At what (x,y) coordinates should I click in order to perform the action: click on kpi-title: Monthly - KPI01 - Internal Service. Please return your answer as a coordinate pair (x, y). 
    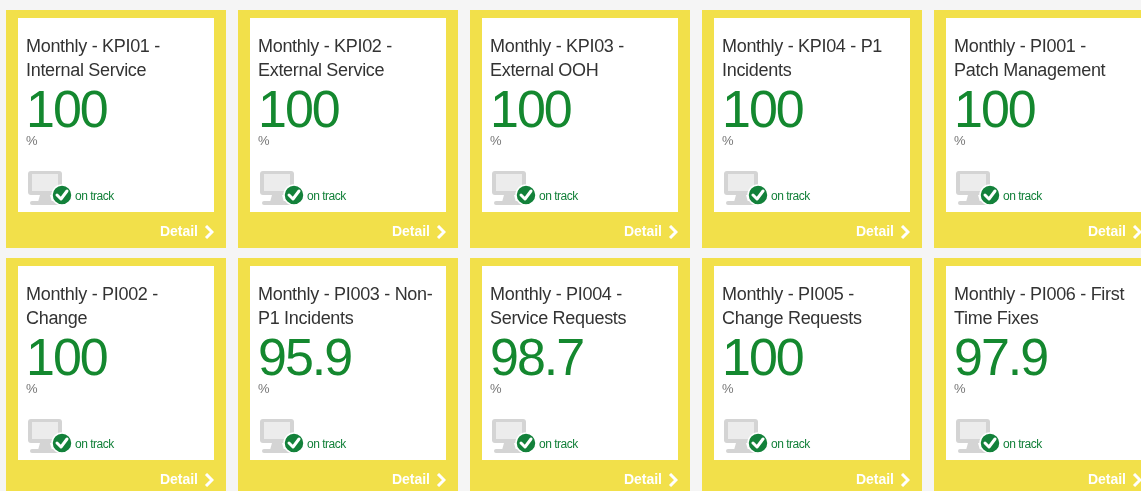
    Looking at the image, I should click on (93, 58).